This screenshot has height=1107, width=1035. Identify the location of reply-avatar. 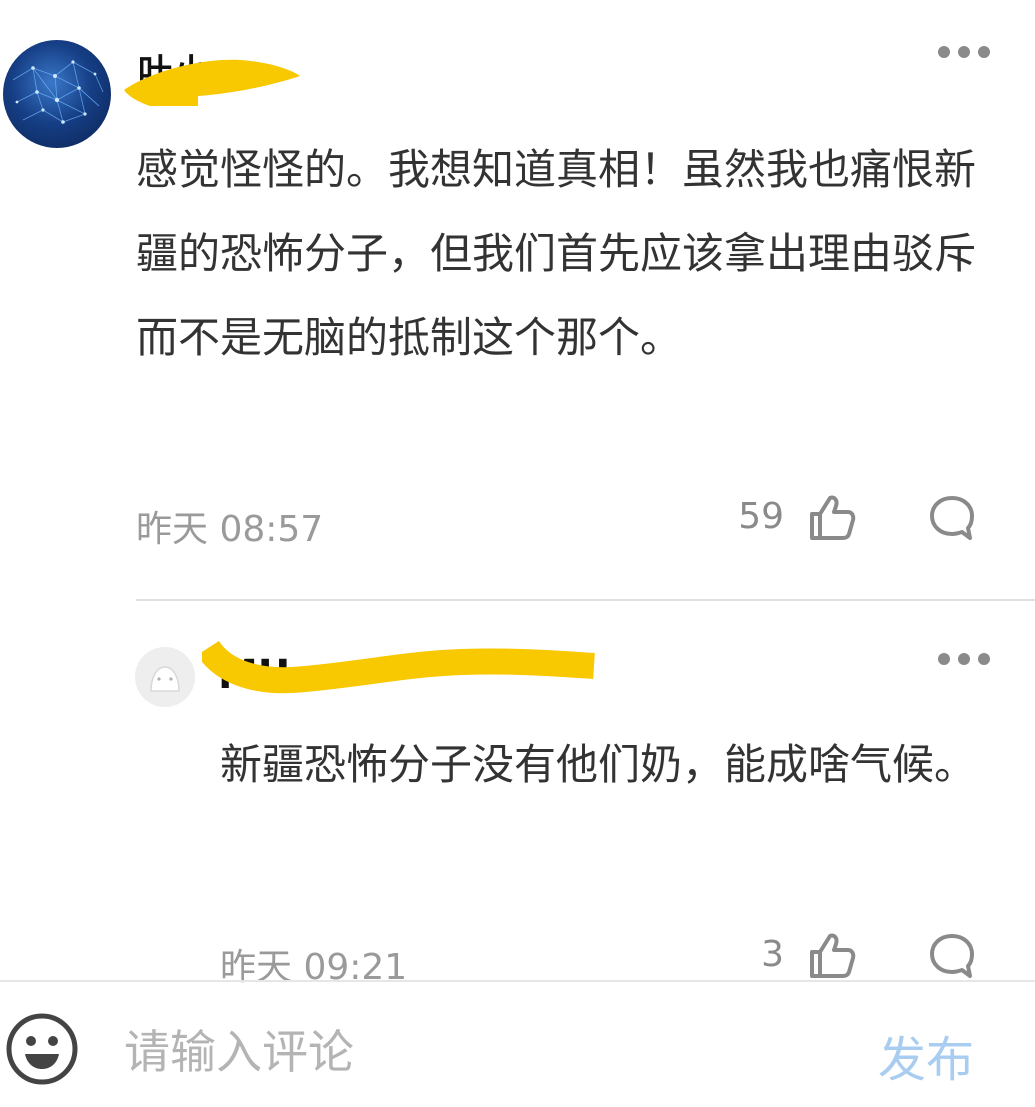
(165, 677).